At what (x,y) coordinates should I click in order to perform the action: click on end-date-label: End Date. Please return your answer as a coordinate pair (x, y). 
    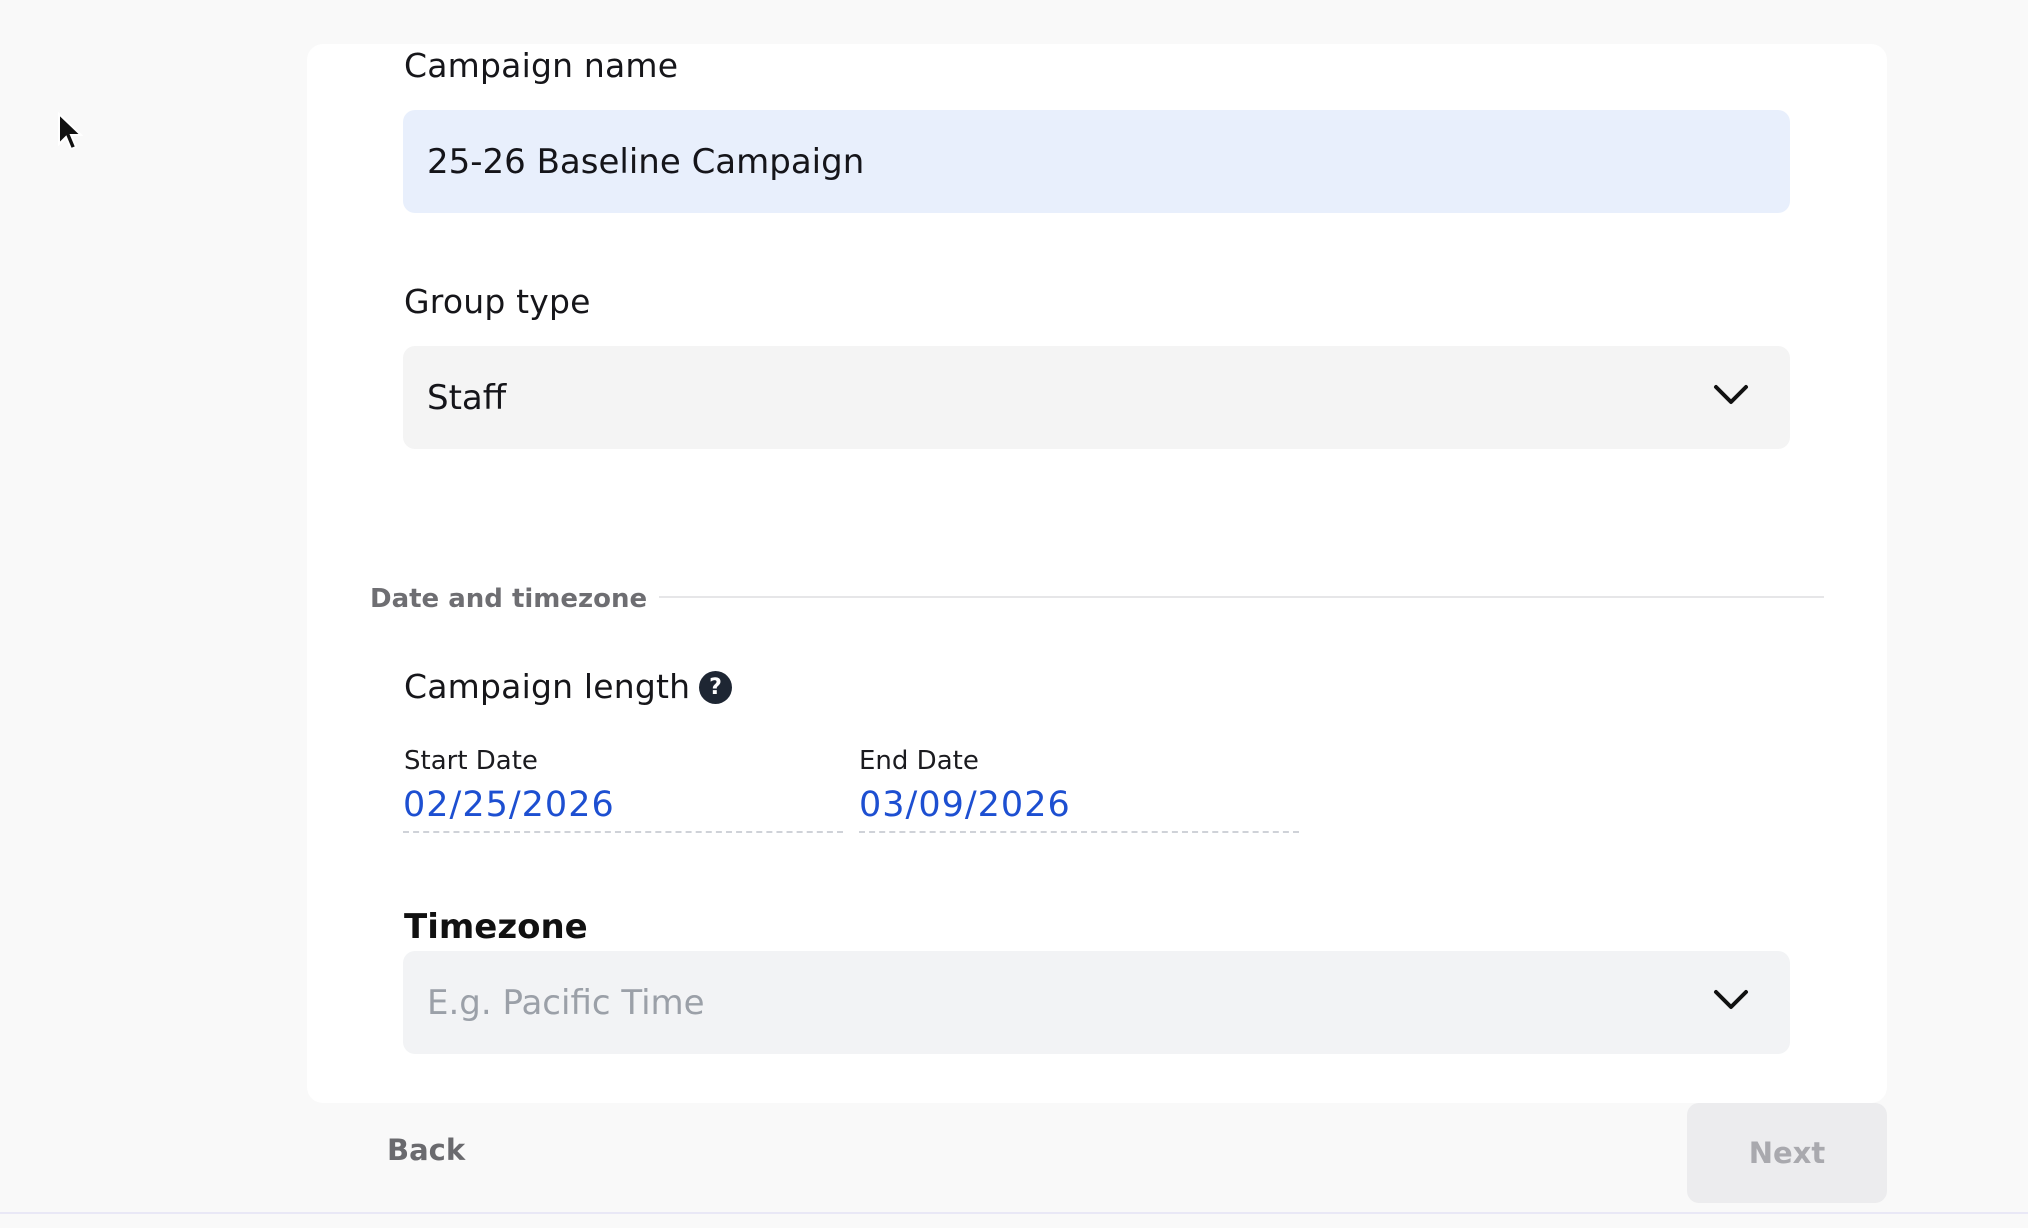
    Looking at the image, I should click on (919, 761).